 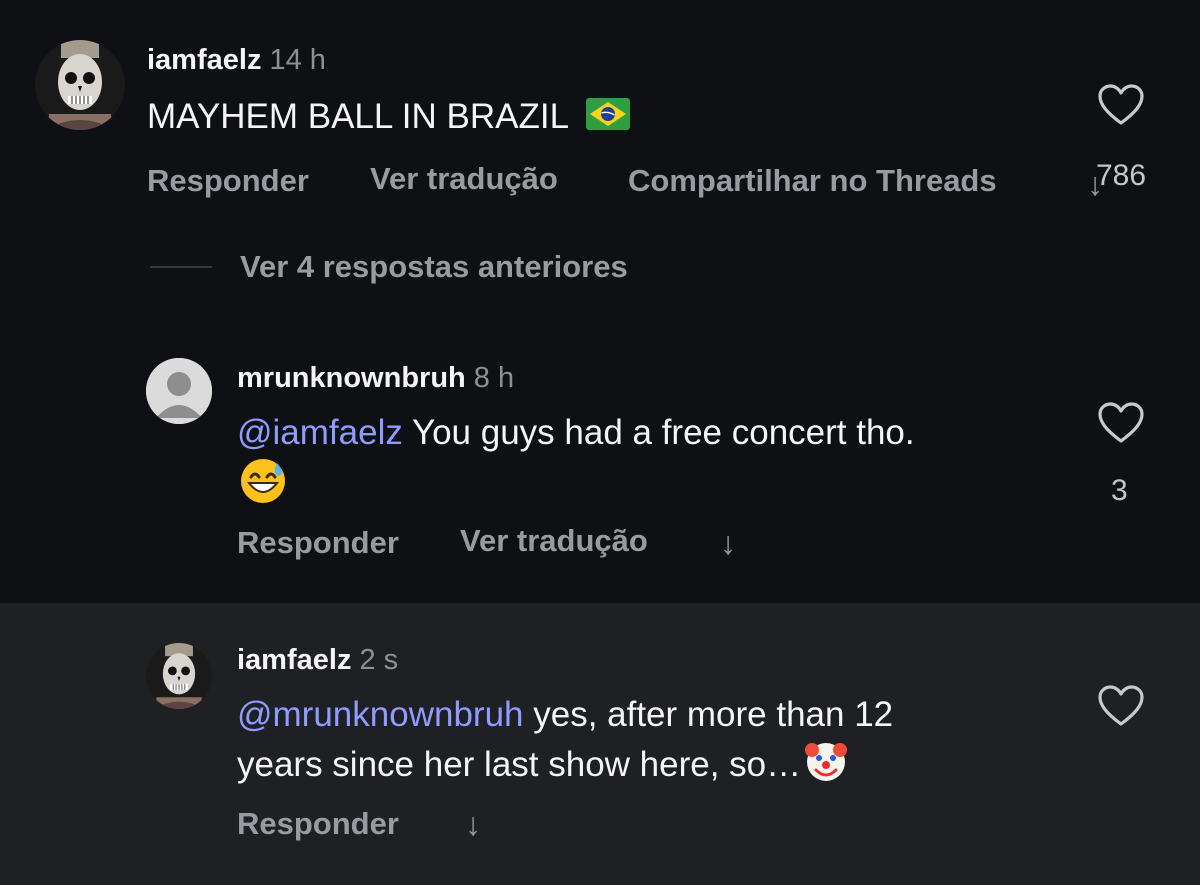 What do you see at coordinates (320, 432) in the screenshot?
I see `mention-link: @iamfaelz` at bounding box center [320, 432].